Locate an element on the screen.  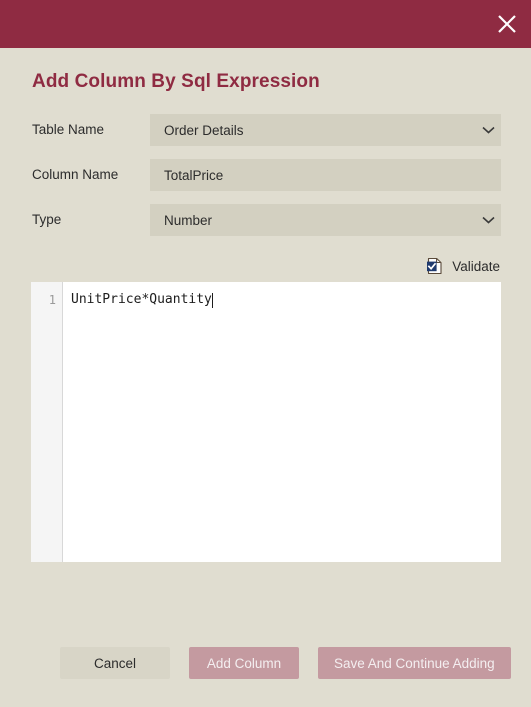
column-name-value: TotalPrice is located at coordinates (194, 175).